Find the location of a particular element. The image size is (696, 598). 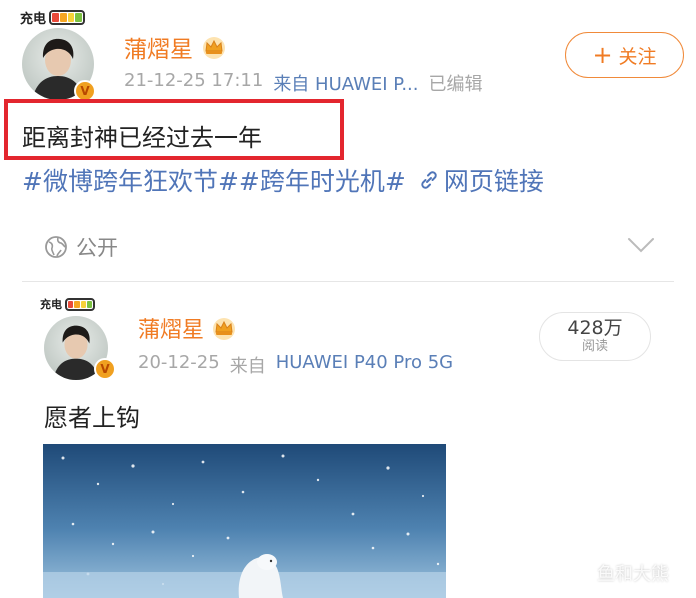

repost-video-thumbnail is located at coordinates (244, 521).